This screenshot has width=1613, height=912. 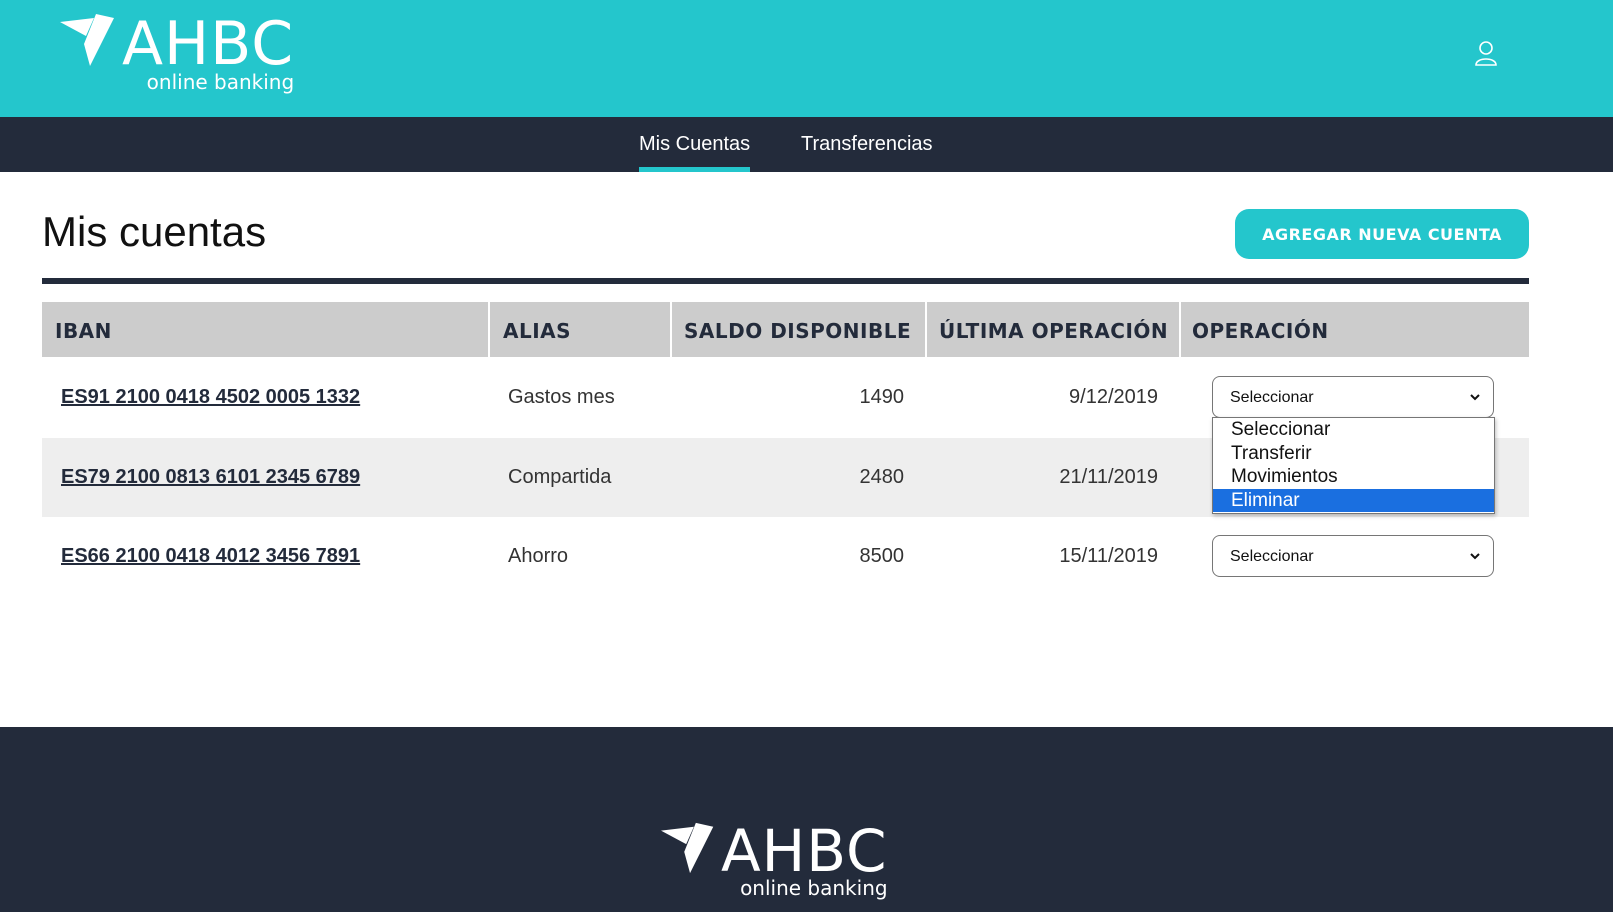 What do you see at coordinates (210, 556) in the screenshot?
I see `iban-link: ES66 2100 0418 4012 3456 7891` at bounding box center [210, 556].